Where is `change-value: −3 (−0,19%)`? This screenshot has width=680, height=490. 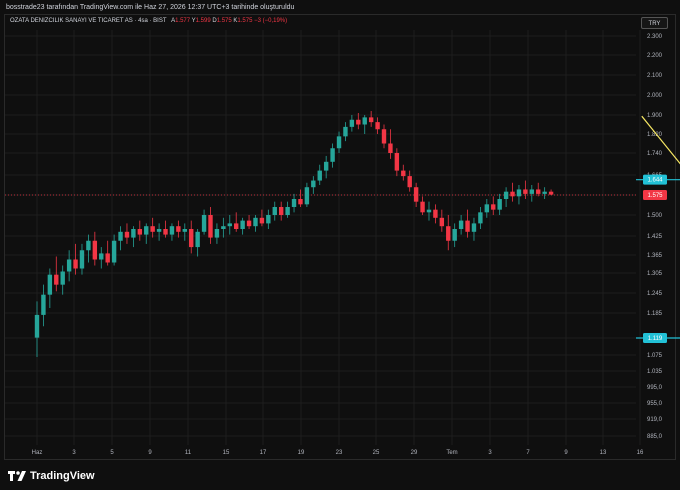
change-value: −3 (−0,19%) is located at coordinates (271, 21).